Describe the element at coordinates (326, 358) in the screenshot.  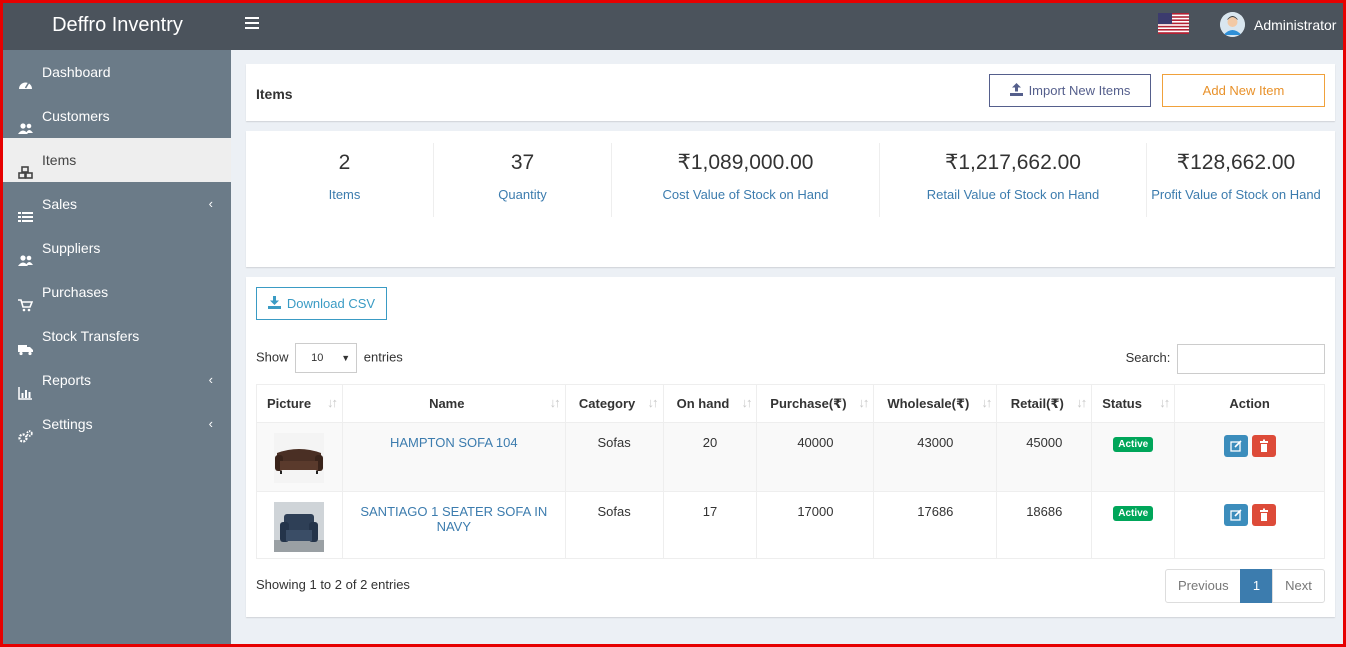
I see `page-length-select: 10 ▼` at that location.